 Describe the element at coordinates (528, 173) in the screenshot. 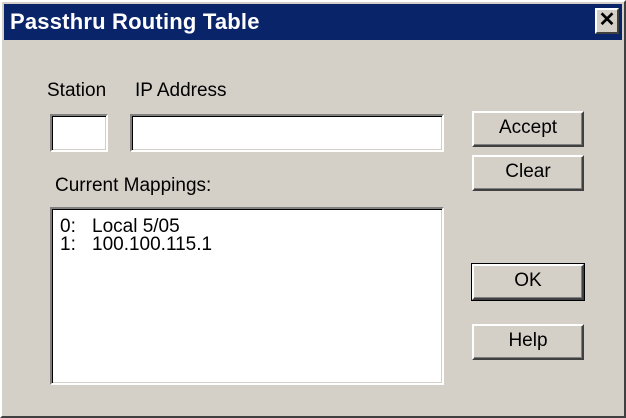

I see `clear-button: Clear` at that location.